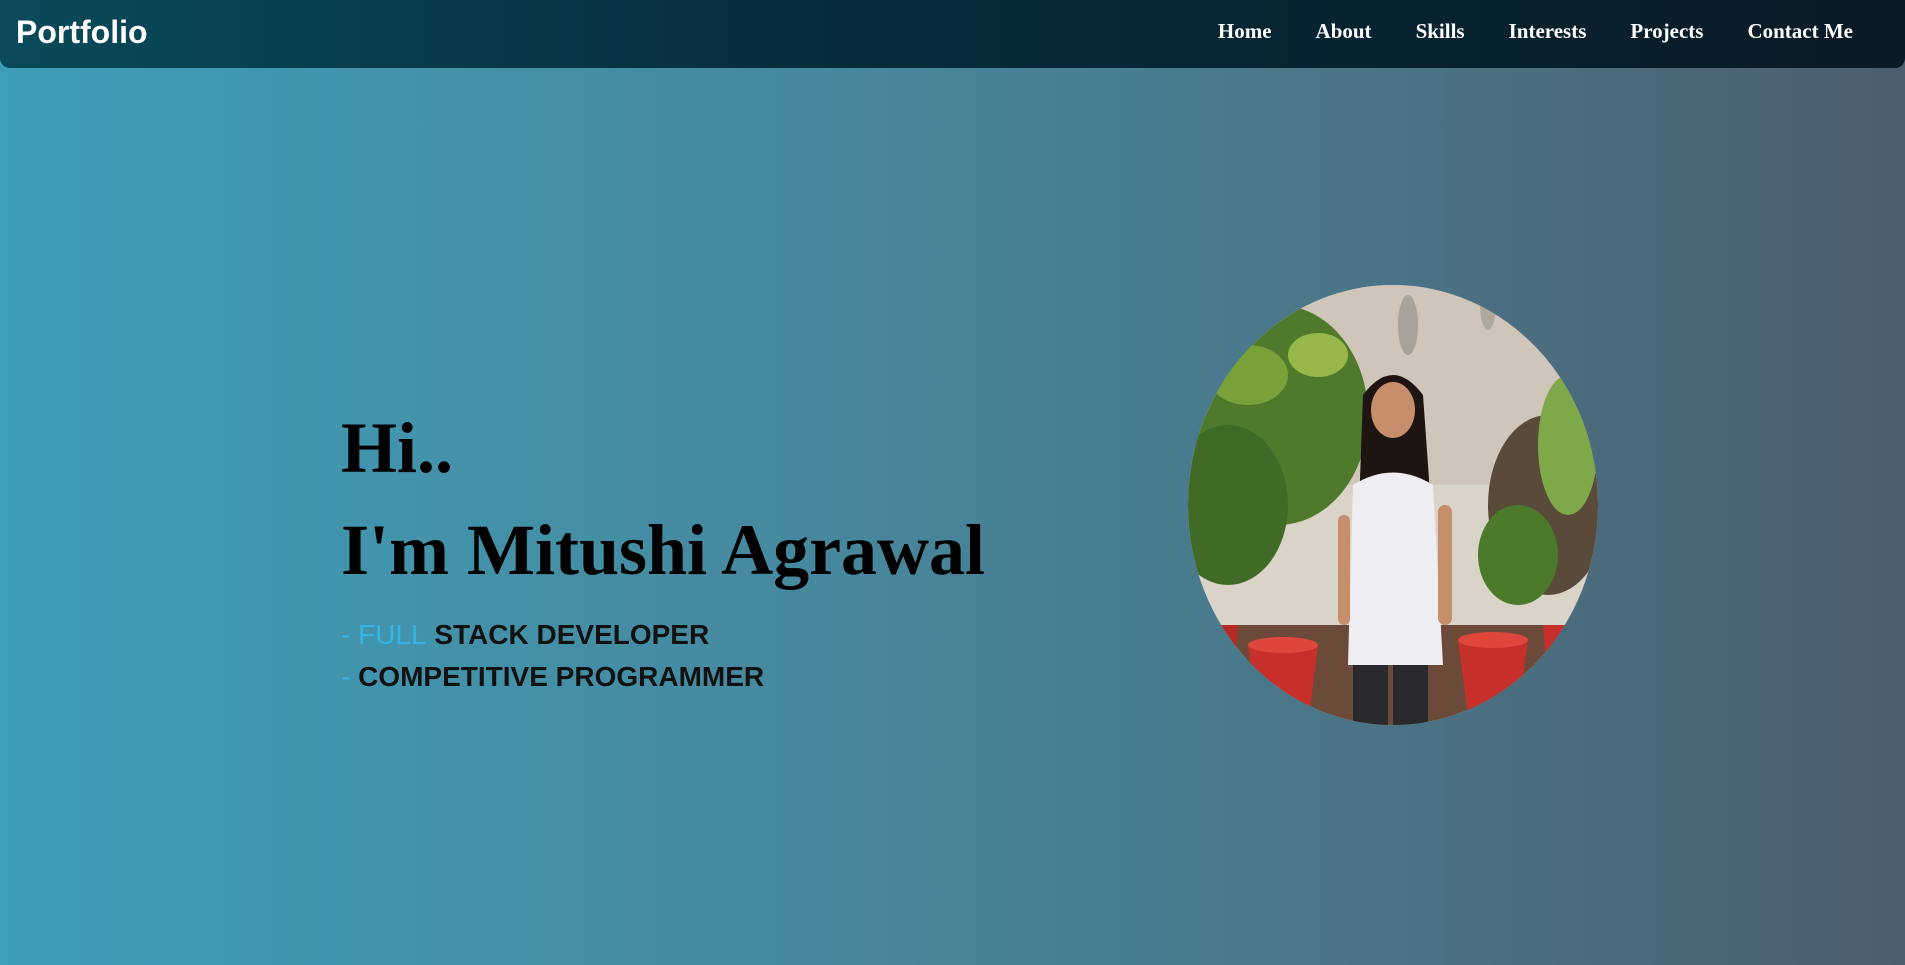 The image size is (1905, 965). What do you see at coordinates (1548, 31) in the screenshot?
I see `nav-link-interests: Interests` at bounding box center [1548, 31].